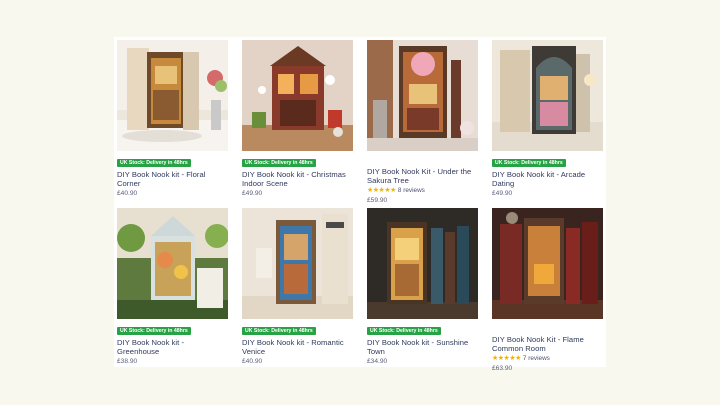  Describe the element at coordinates (502, 368) in the screenshot. I see `product-price: £63.90` at that location.